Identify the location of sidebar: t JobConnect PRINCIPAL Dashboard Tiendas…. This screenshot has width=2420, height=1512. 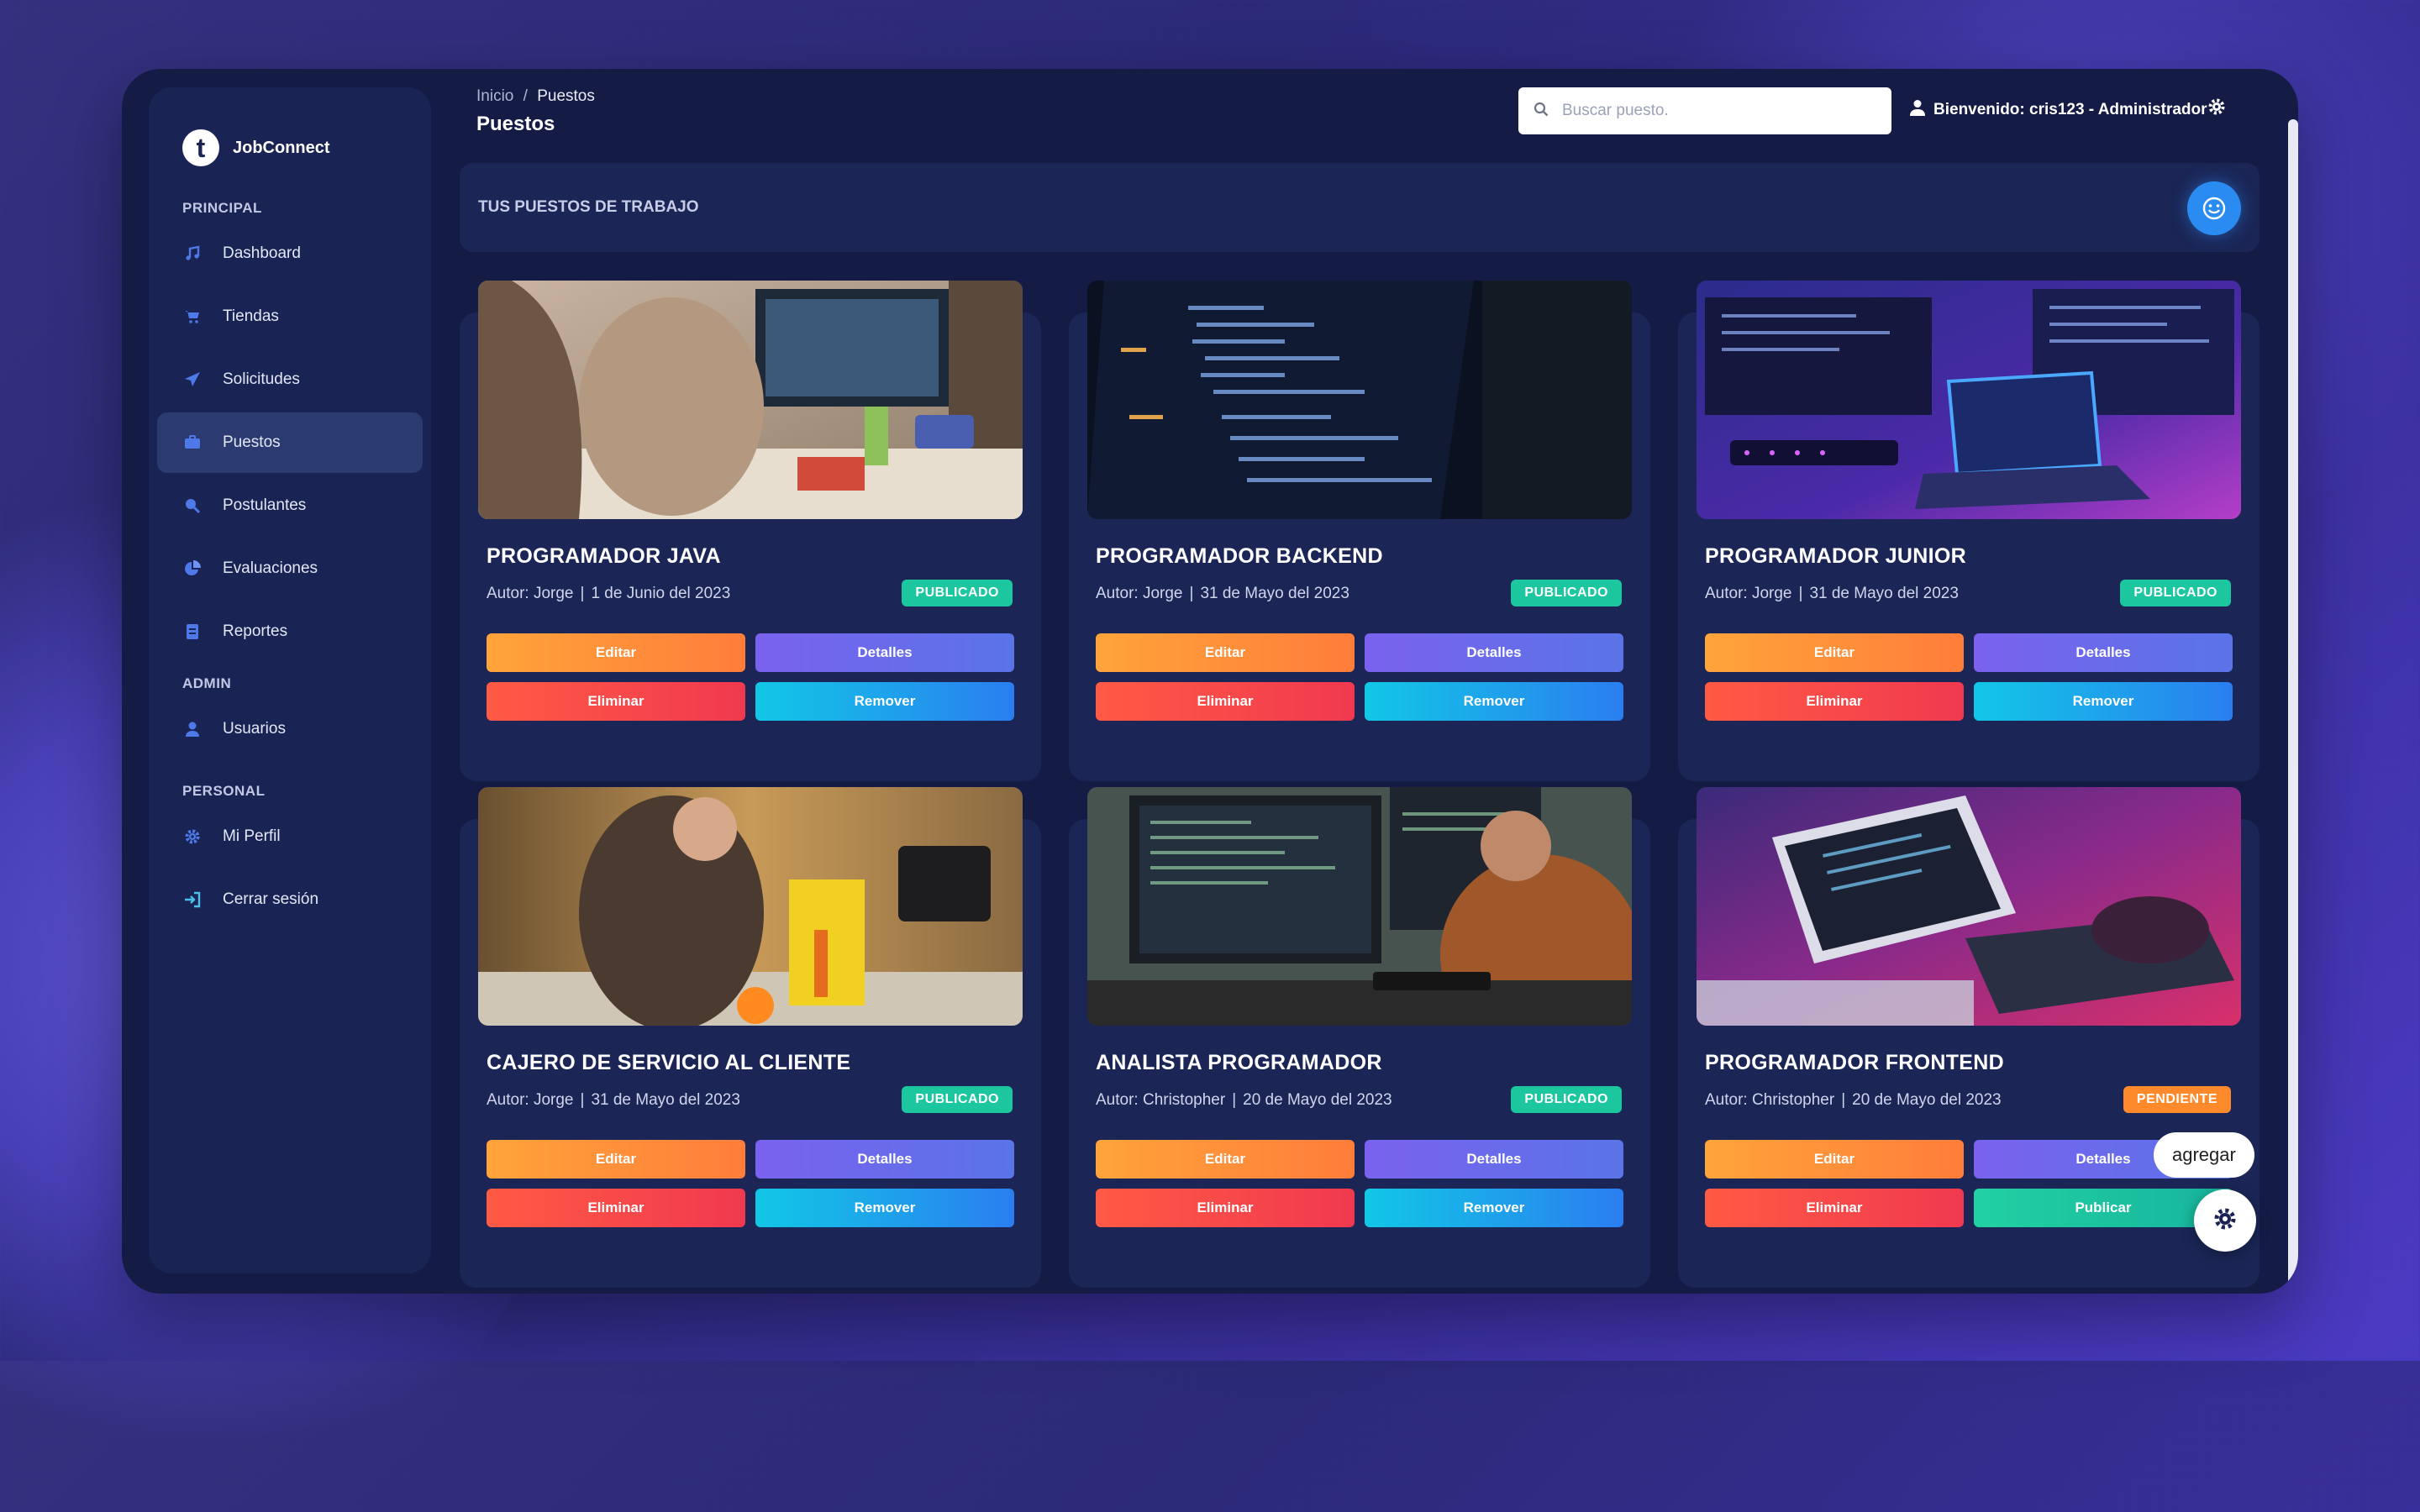
(290, 680).